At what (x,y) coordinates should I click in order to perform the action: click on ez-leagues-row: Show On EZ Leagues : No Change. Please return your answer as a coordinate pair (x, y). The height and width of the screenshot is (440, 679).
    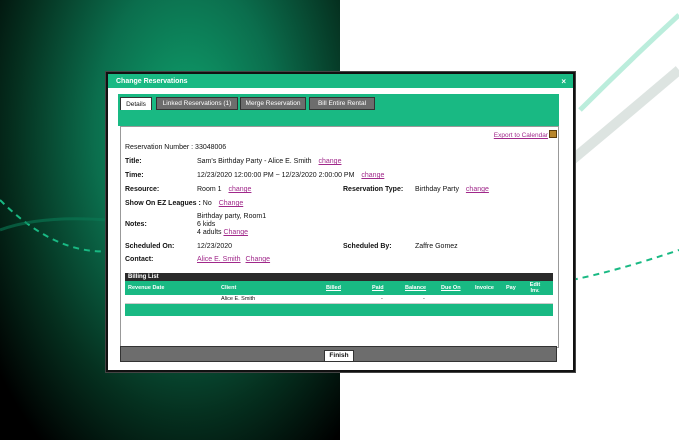
    Looking at the image, I should click on (184, 203).